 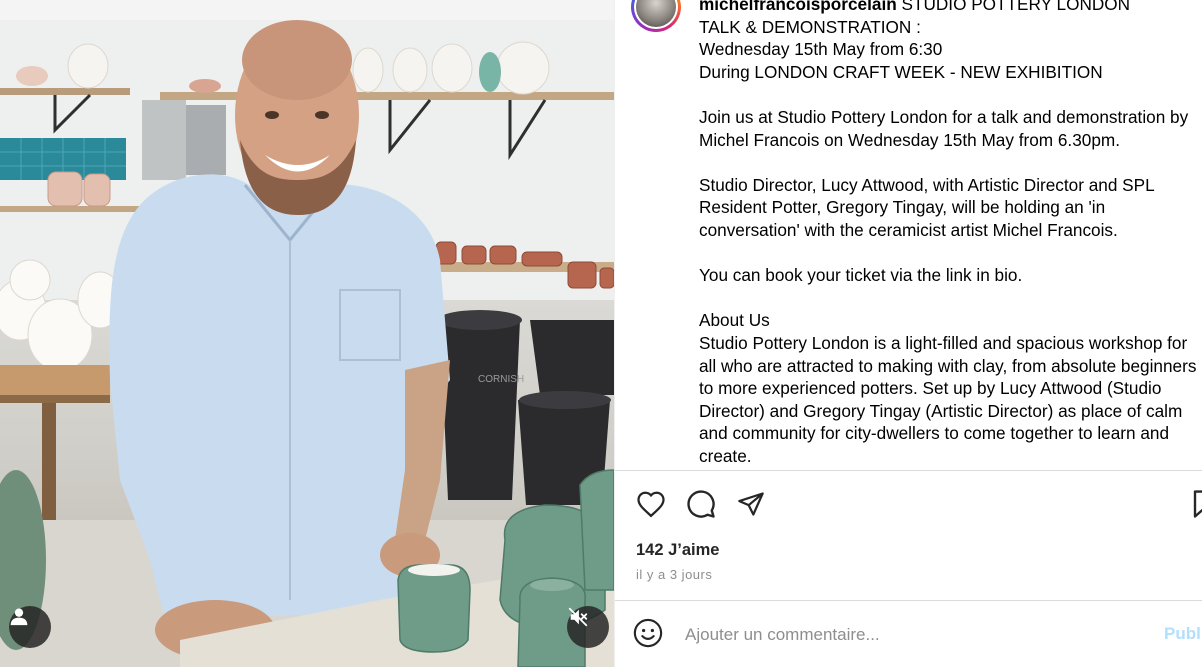 I want to click on smiley-icon, so click(x=648, y=633).